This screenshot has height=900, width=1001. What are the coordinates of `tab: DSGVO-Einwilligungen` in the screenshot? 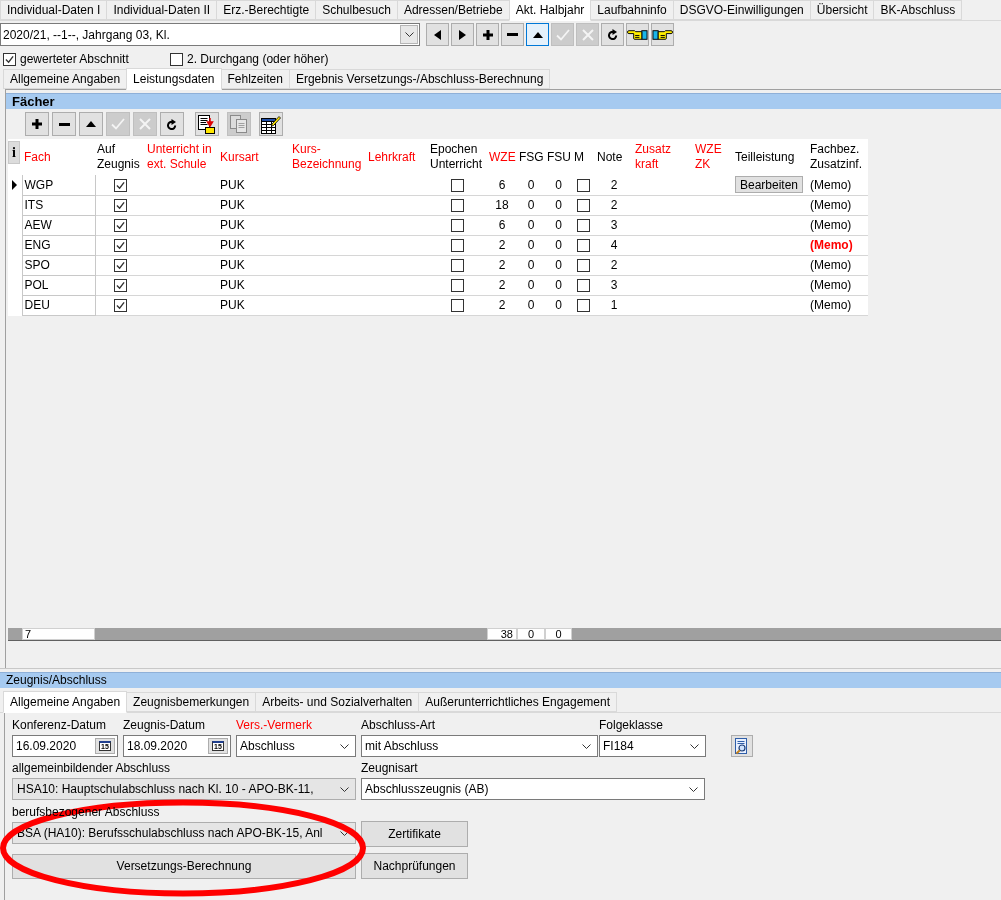 It's located at (741, 10).